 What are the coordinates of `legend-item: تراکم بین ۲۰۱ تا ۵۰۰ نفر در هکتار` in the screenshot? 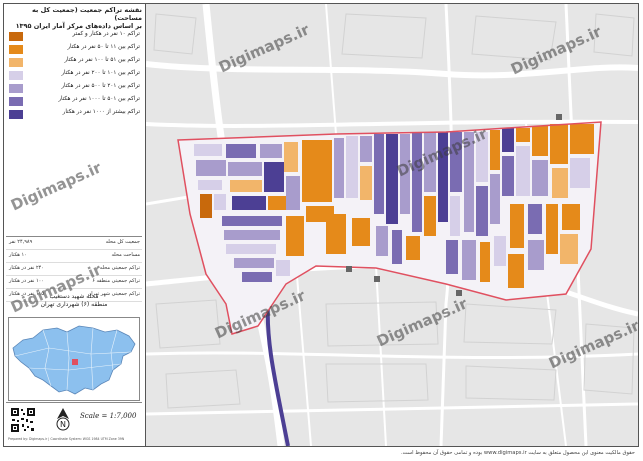 It's located at (74, 88).